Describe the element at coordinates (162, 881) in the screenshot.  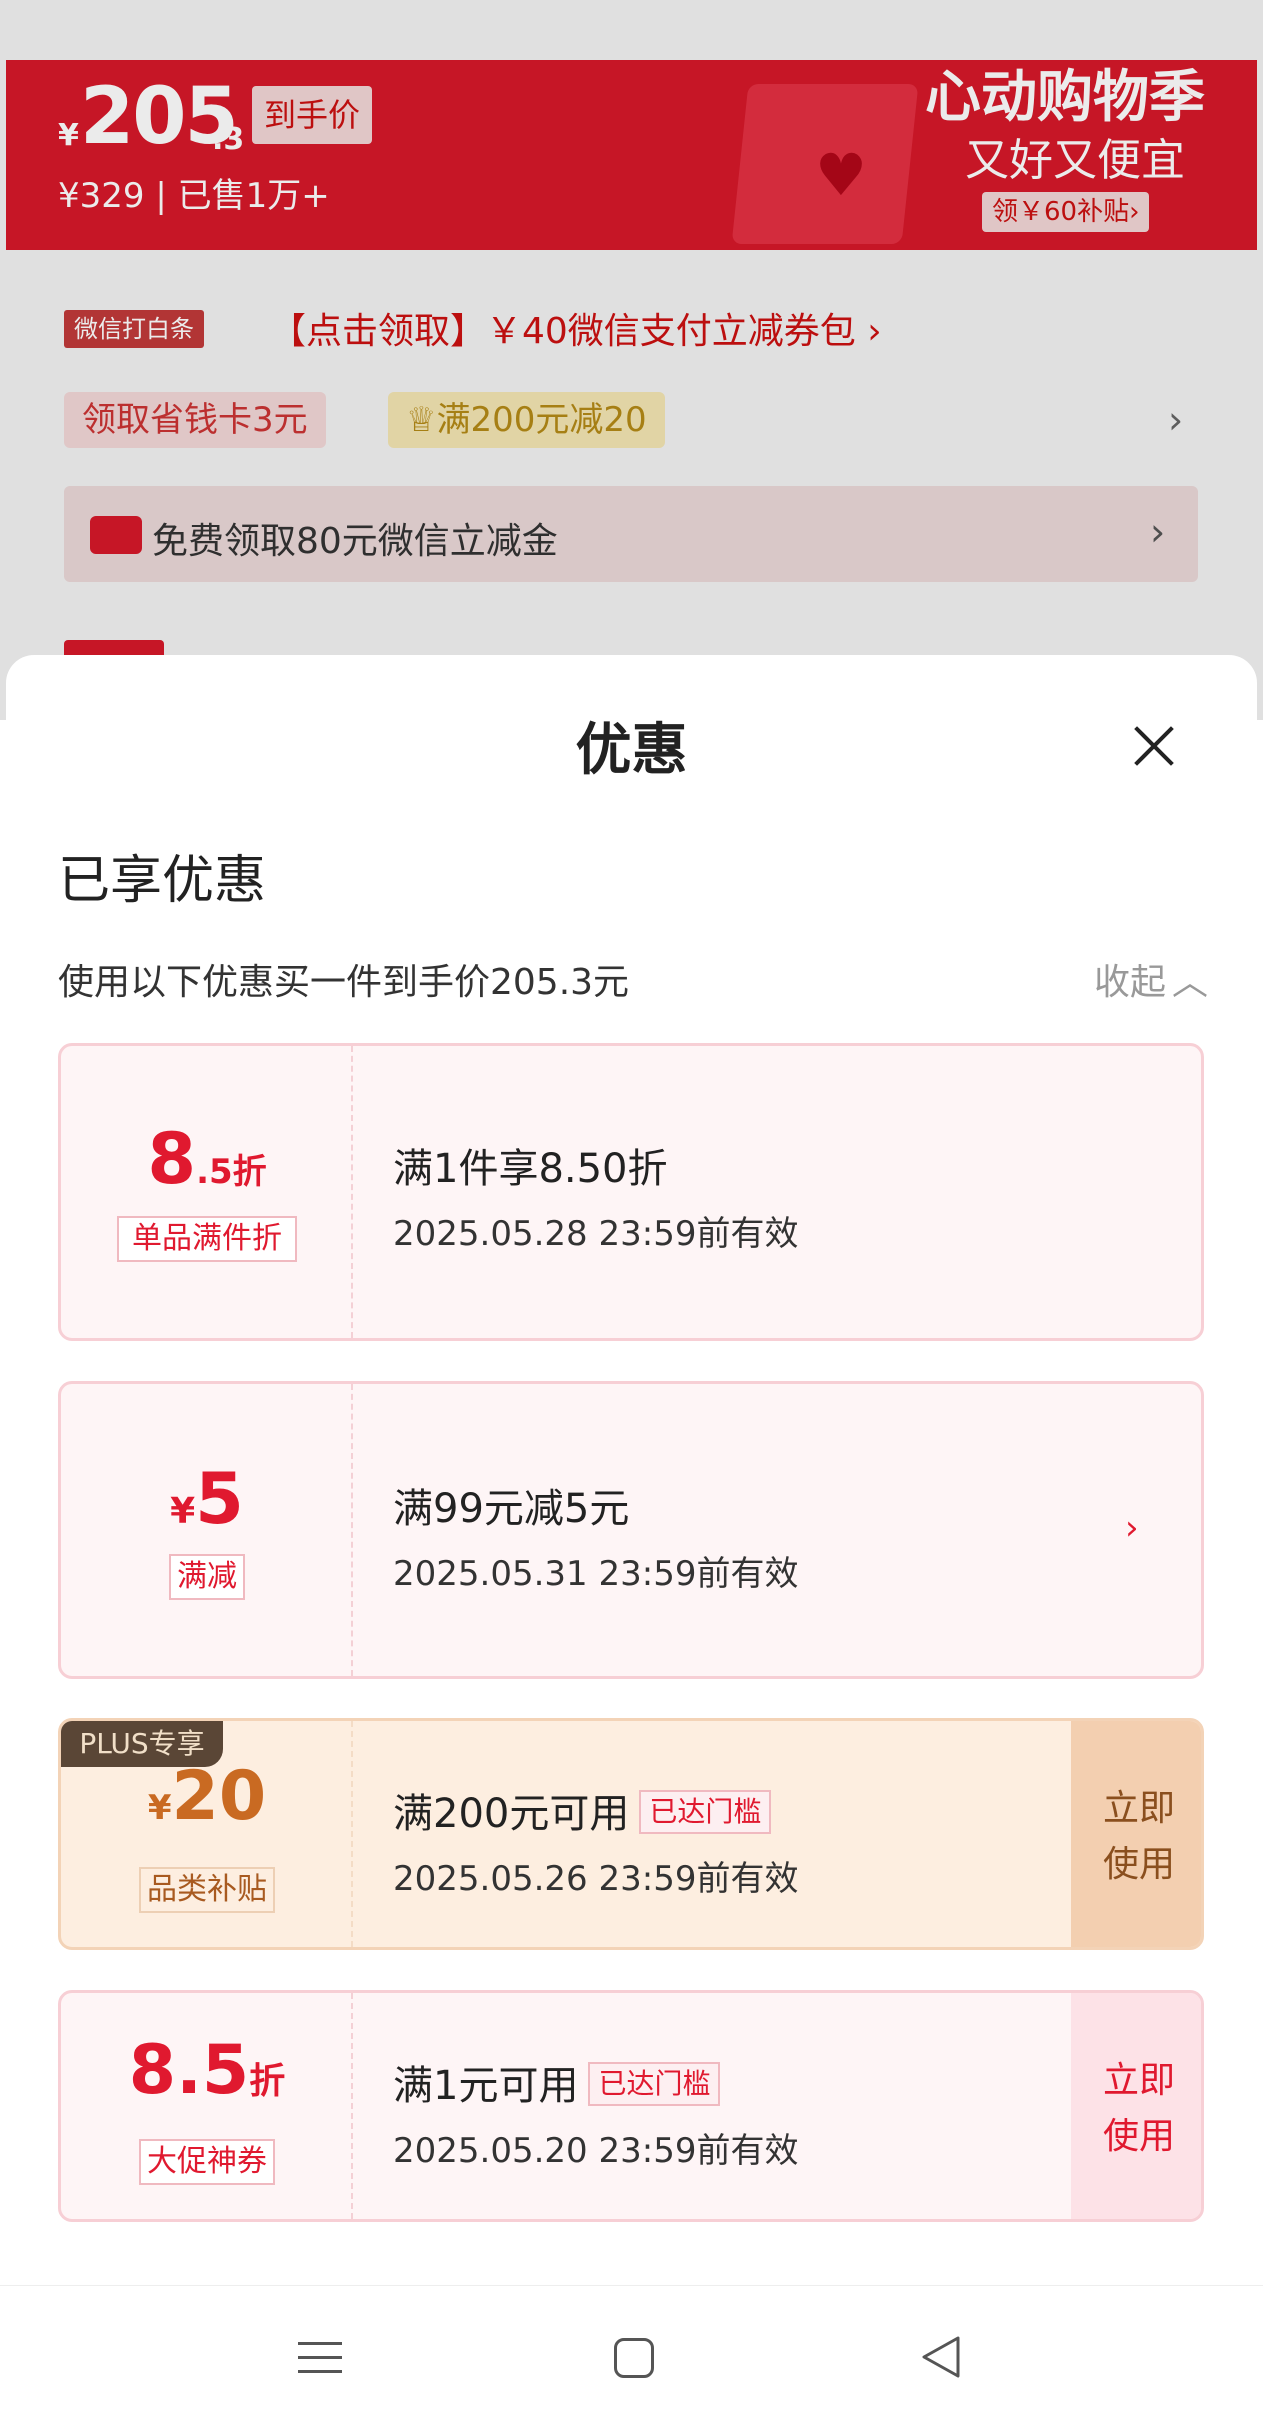
I see `section-title: 已享优惠` at that location.